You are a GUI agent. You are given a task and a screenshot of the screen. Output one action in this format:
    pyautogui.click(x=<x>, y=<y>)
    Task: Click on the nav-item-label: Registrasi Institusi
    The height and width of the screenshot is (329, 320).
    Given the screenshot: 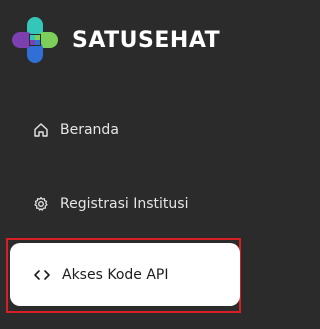 What is the action you would take?
    pyautogui.click(x=124, y=204)
    